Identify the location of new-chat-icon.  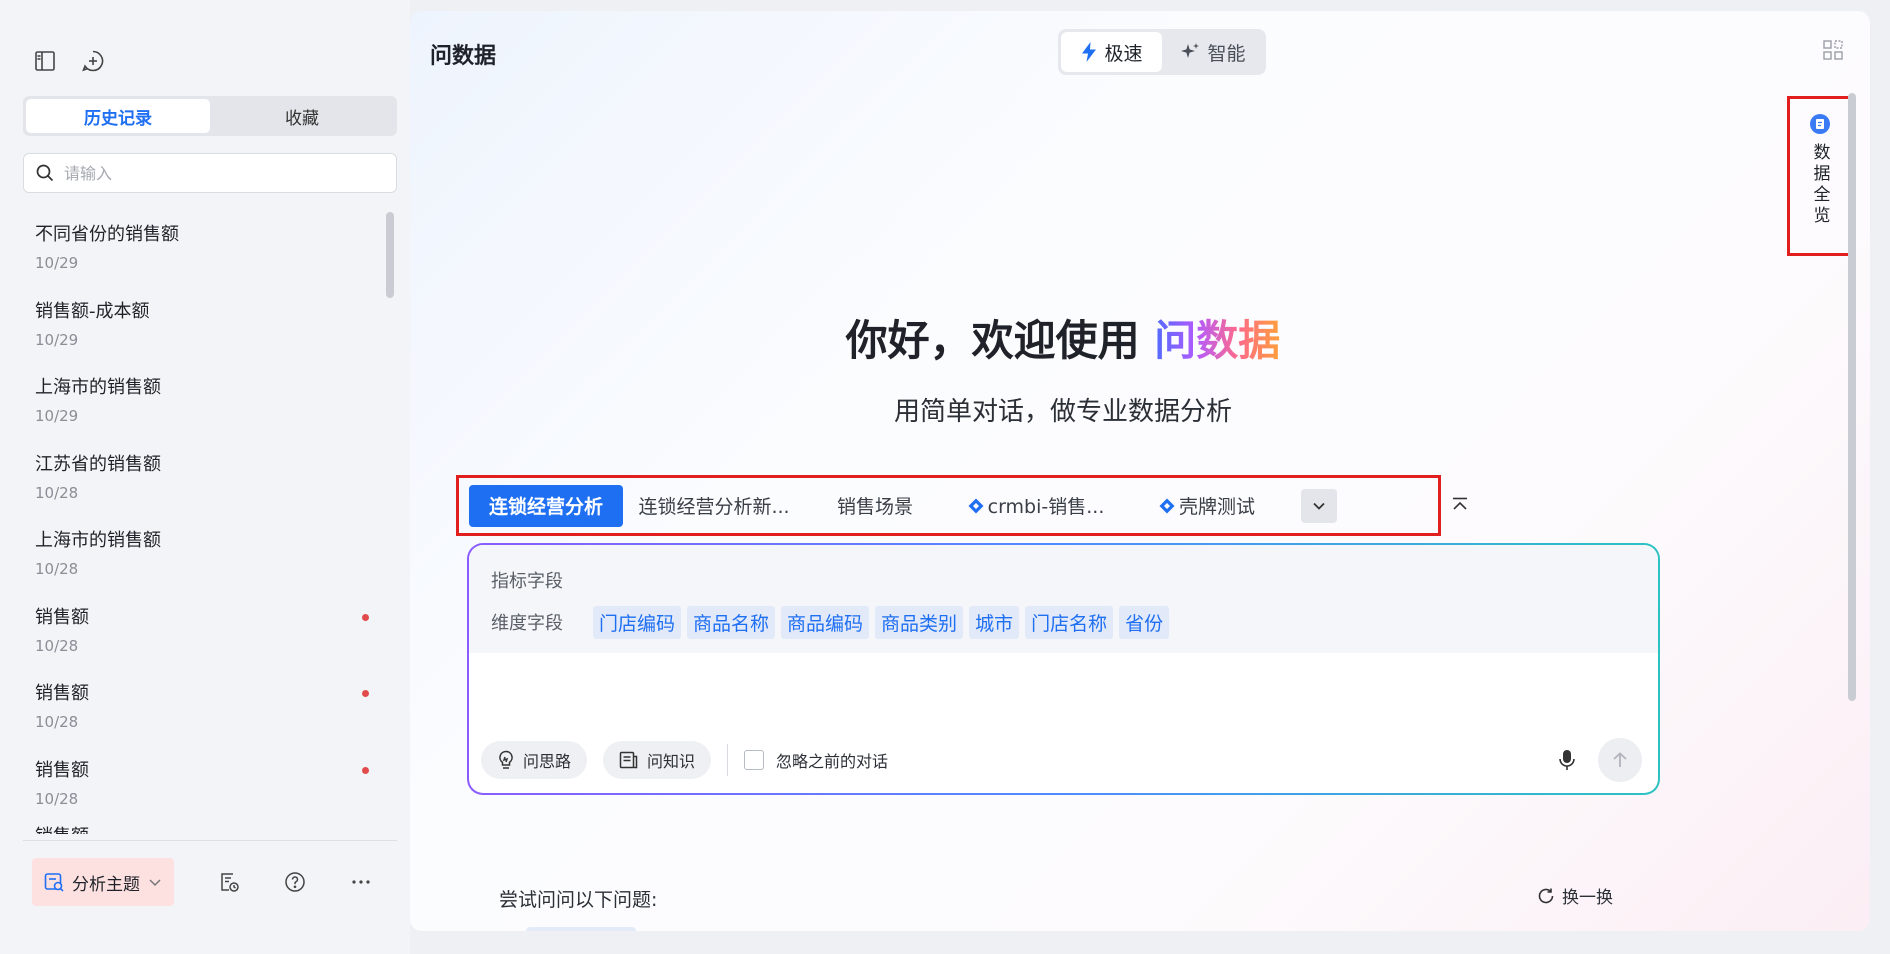
(93, 61).